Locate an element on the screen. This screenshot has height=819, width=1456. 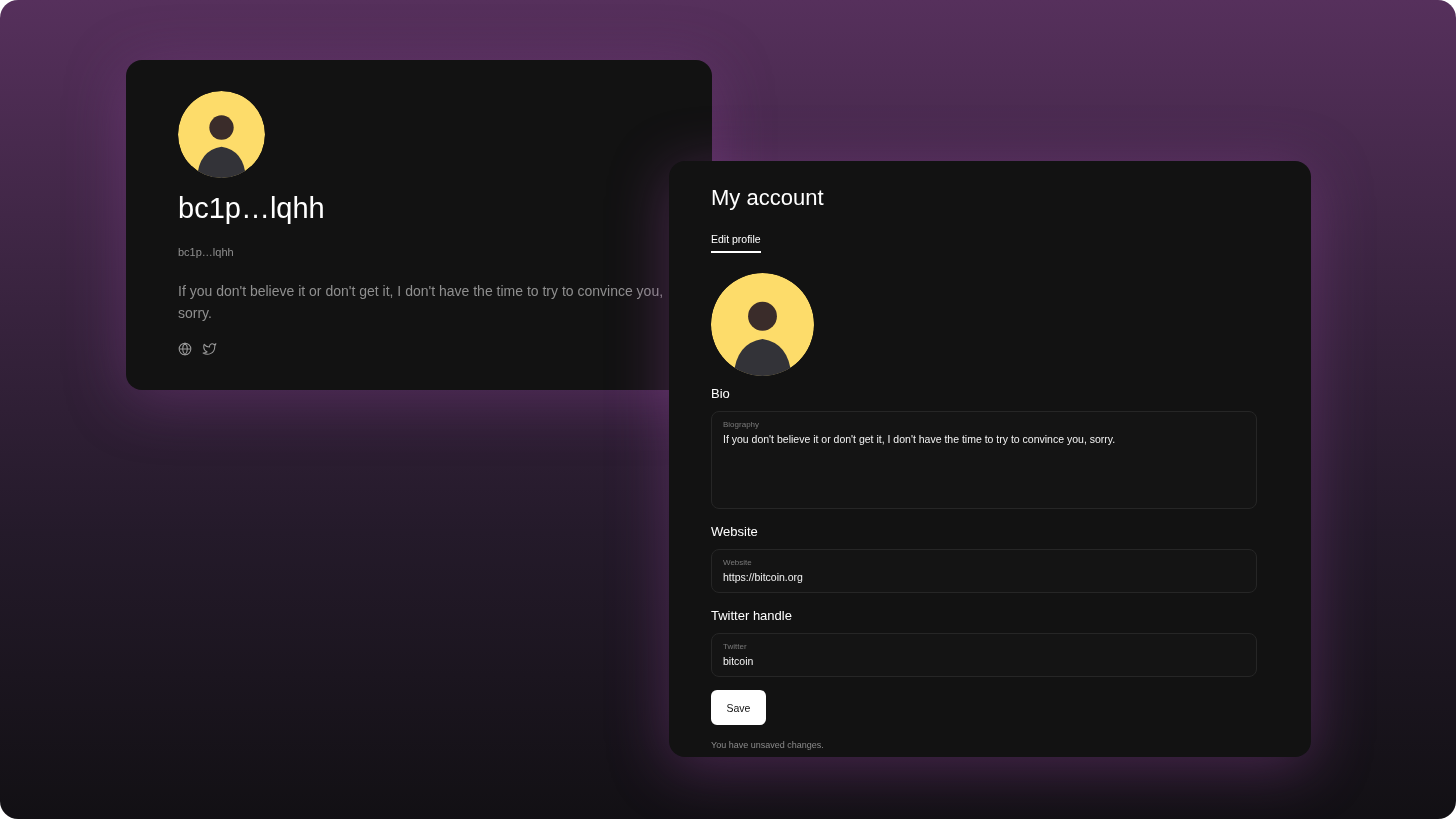
section-heading: Website is located at coordinates (735, 532).